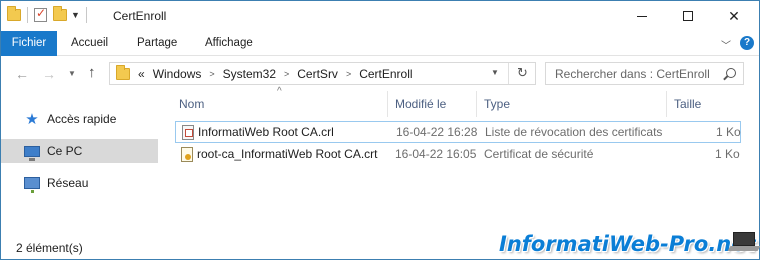 Image resolution: width=760 pixels, height=260 pixels. I want to click on column-header-date: Modifié le, so click(420, 104).